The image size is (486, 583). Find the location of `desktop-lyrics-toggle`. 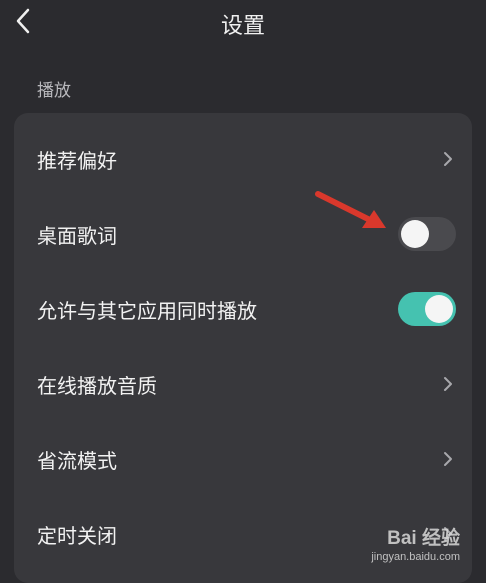

desktop-lyrics-toggle is located at coordinates (427, 234).